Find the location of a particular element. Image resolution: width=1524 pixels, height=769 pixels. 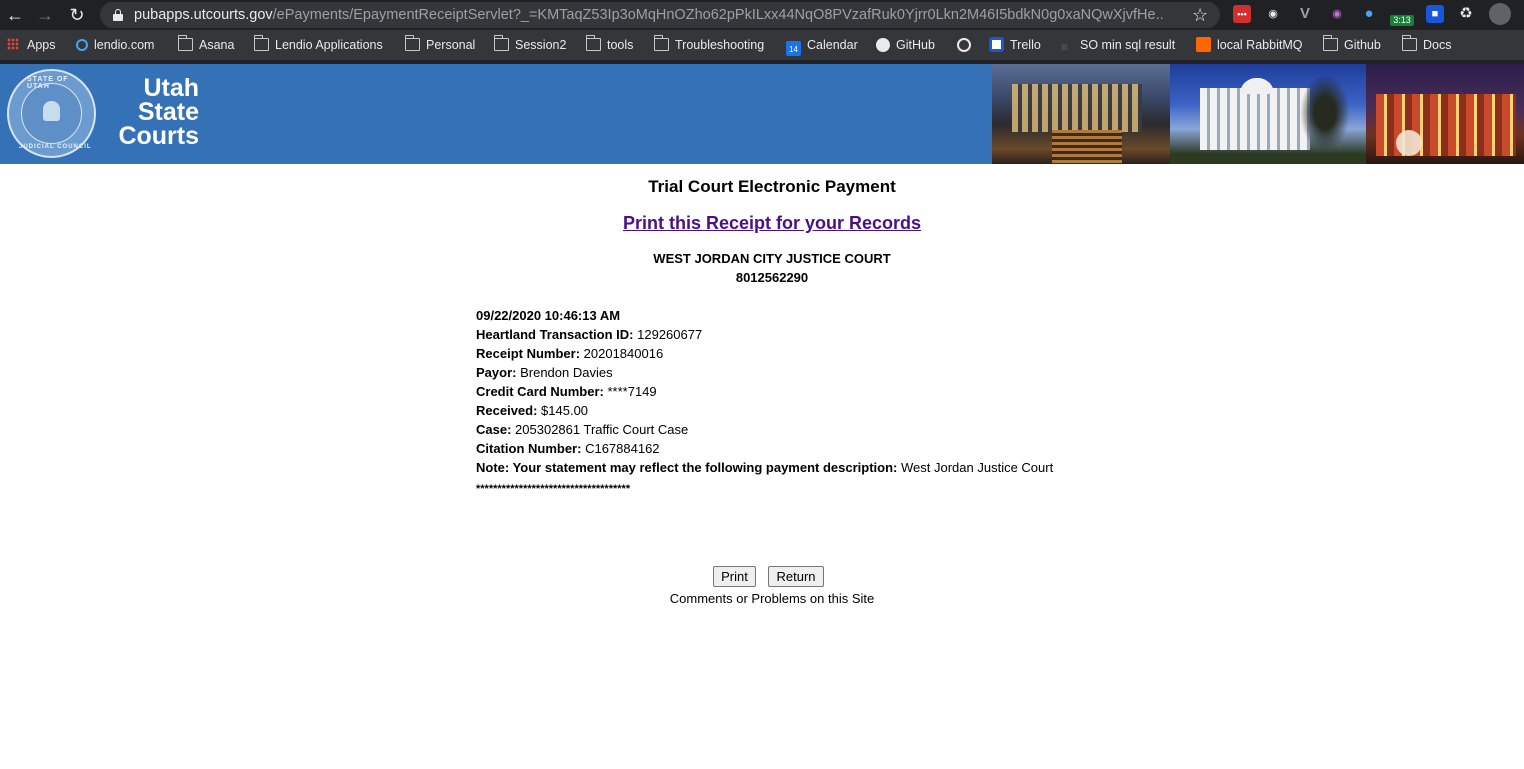

timer-extension-icon: 3:13 is located at coordinates (1402, 15).